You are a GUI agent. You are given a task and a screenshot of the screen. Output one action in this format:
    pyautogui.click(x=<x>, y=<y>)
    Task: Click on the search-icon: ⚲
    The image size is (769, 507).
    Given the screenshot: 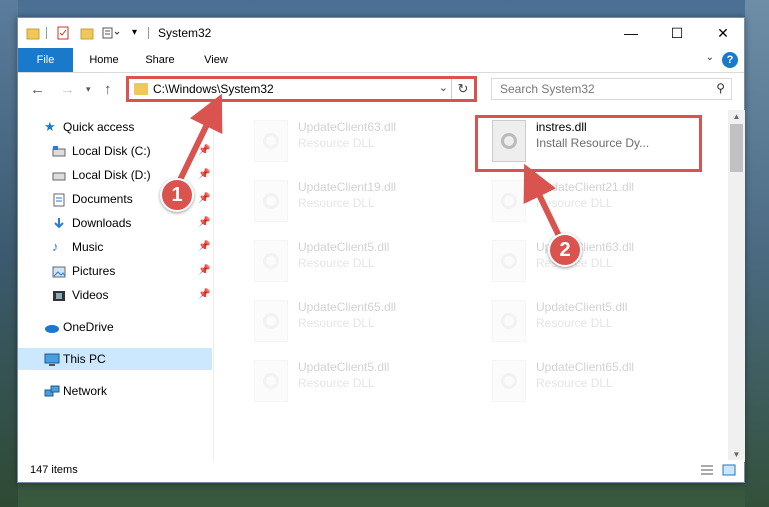 What is the action you would take?
    pyautogui.click(x=720, y=88)
    